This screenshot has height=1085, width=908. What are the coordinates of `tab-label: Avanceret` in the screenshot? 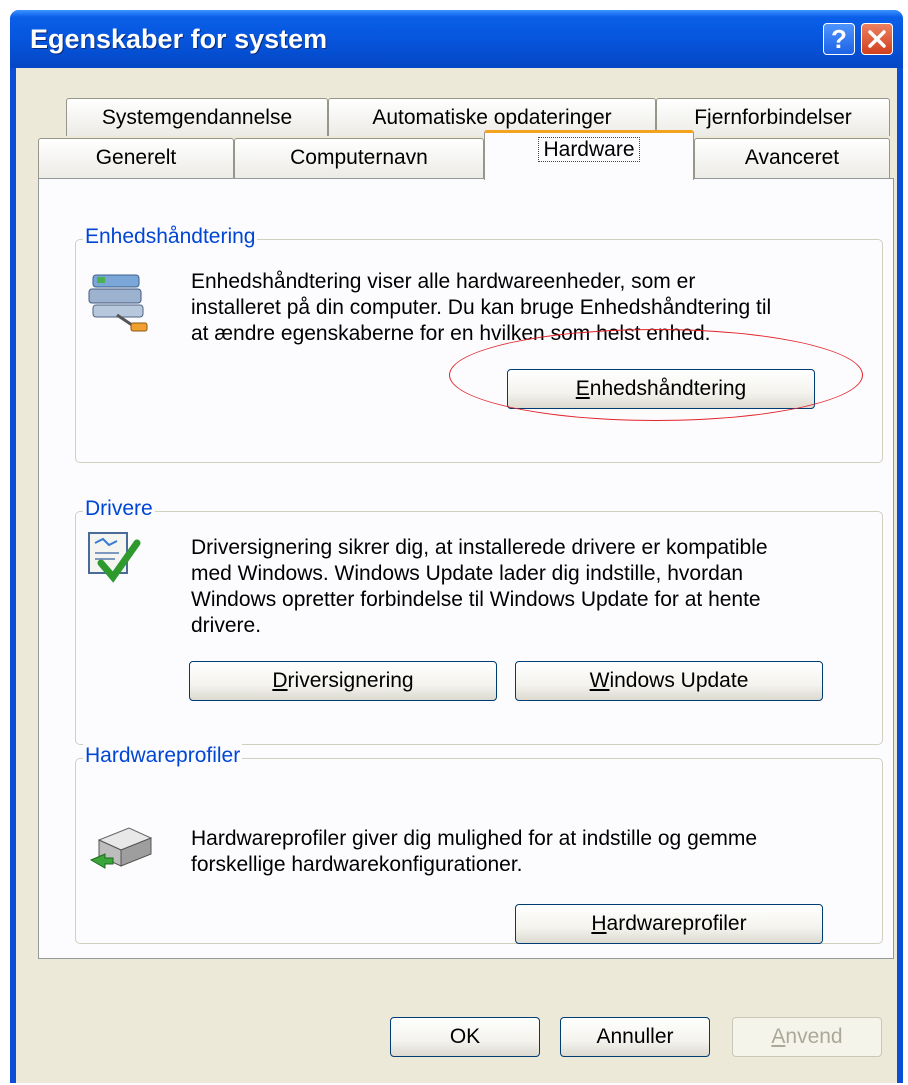 It's located at (792, 157).